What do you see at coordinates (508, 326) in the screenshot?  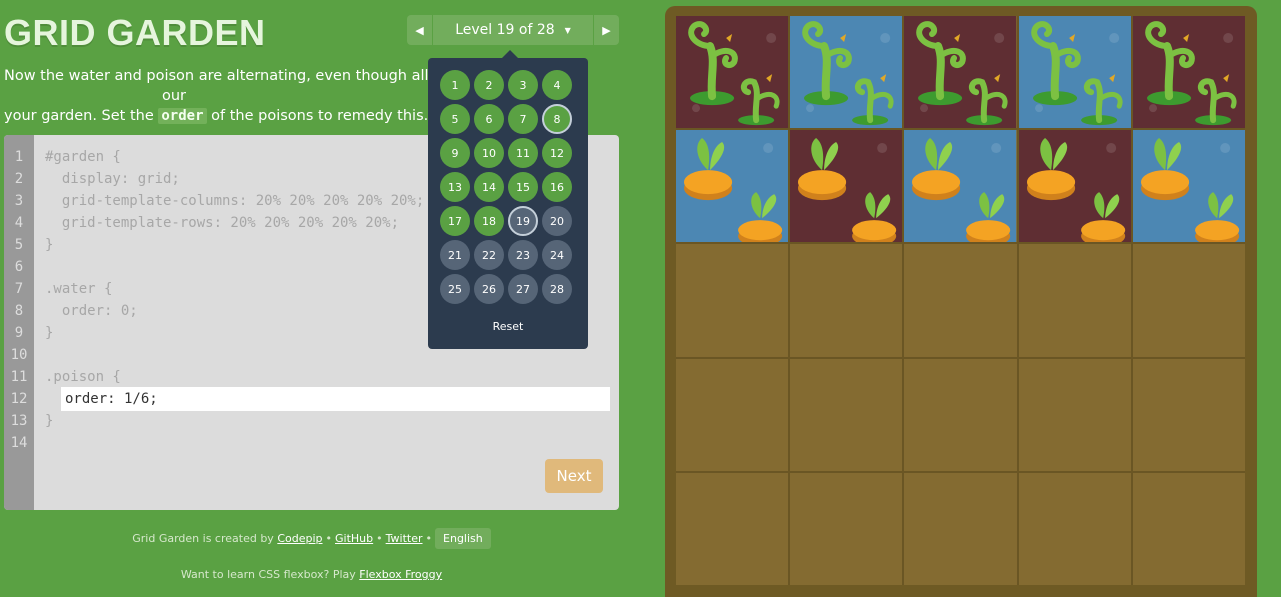 I see `reset-button: Reset` at bounding box center [508, 326].